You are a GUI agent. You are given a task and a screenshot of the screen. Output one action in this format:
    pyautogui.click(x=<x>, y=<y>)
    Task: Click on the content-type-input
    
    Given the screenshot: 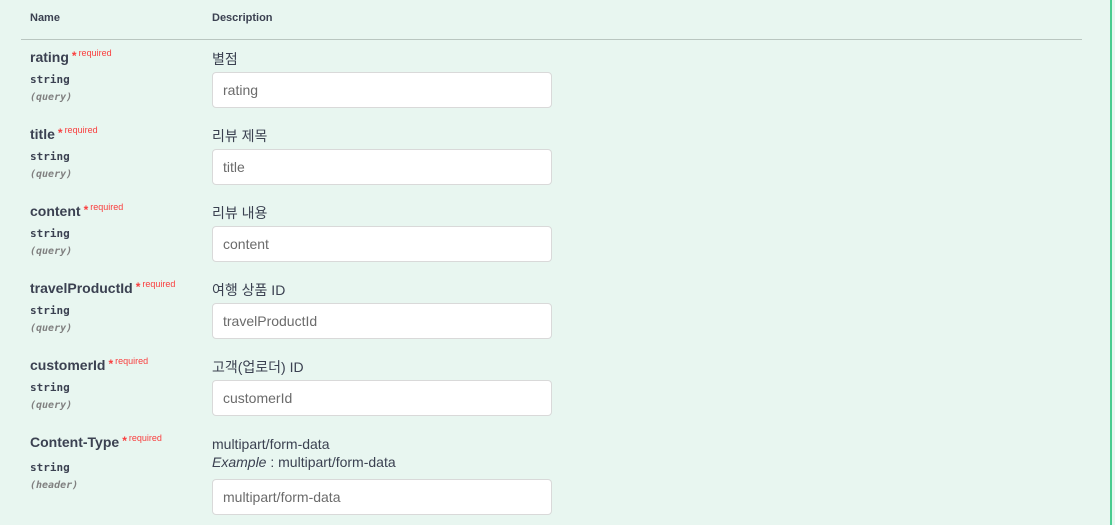 What is the action you would take?
    pyautogui.click(x=382, y=497)
    